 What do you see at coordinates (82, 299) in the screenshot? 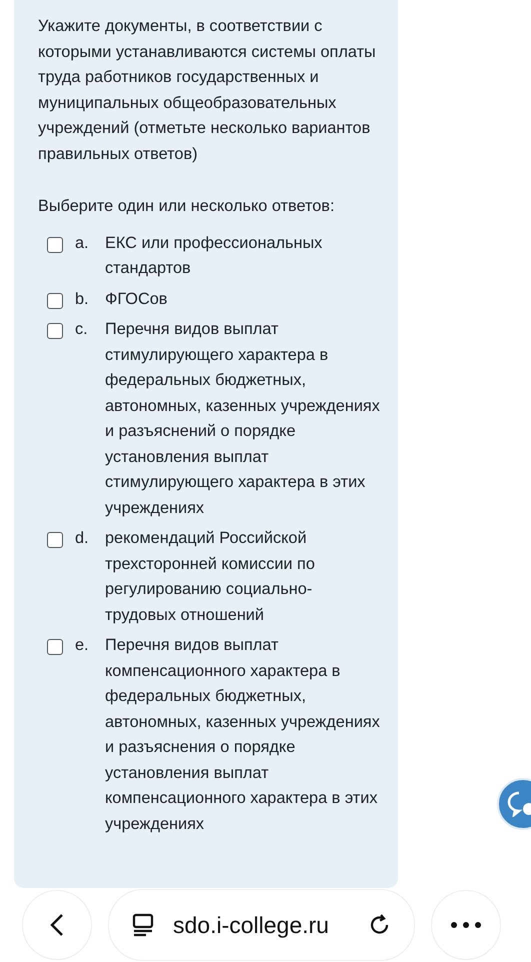
I see `option-letter: b.` at bounding box center [82, 299].